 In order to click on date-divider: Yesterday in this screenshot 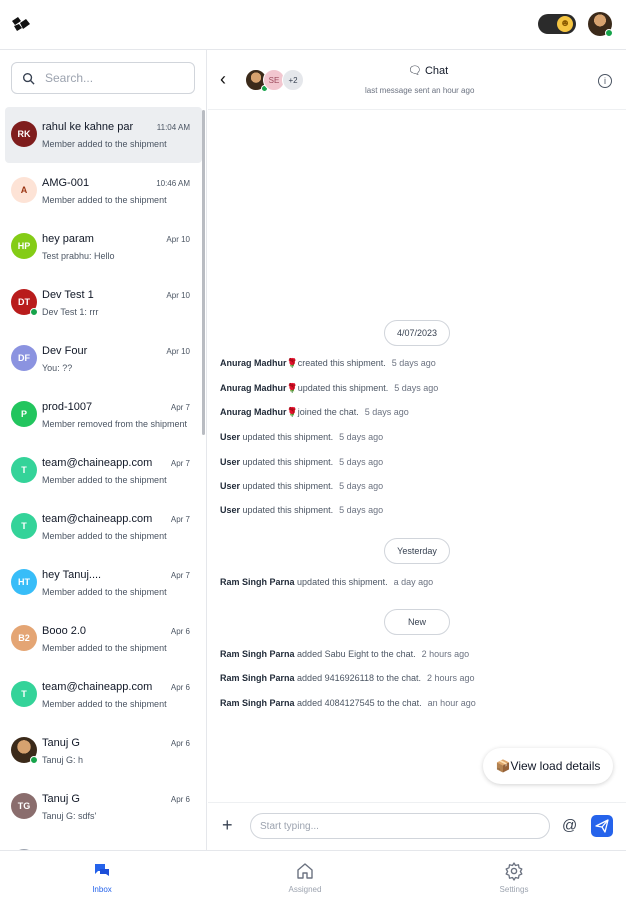, I will do `click(417, 551)`.